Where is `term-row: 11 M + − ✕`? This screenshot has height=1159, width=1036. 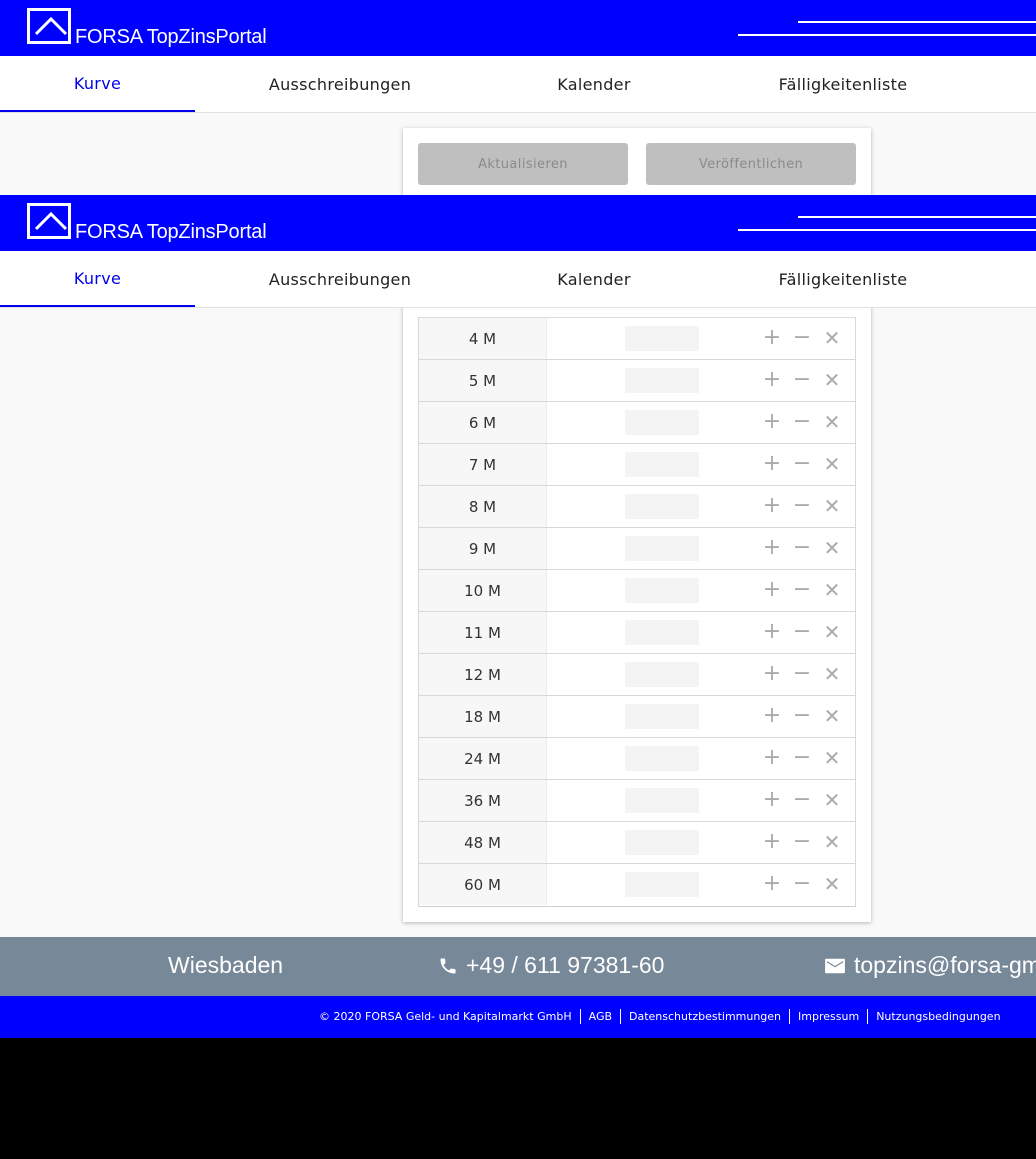 term-row: 11 M + − ✕ is located at coordinates (637, 633).